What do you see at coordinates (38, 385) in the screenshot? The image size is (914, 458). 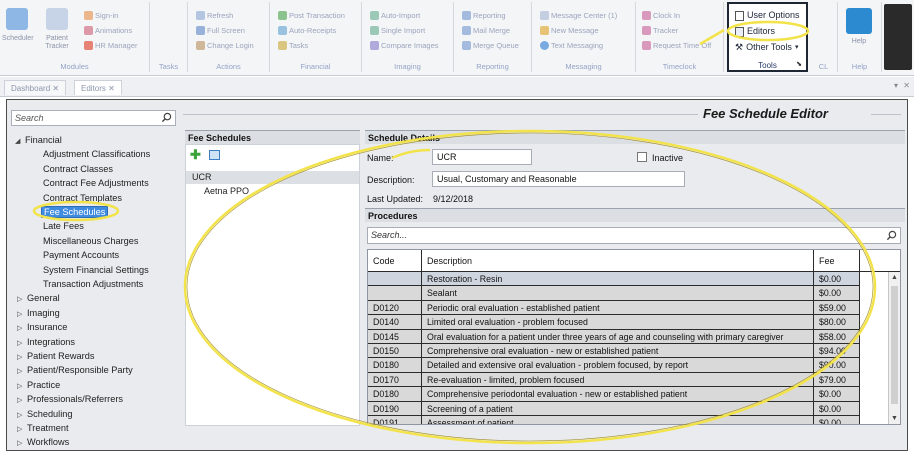 I see `tree-item-practice: ▷ Practice` at bounding box center [38, 385].